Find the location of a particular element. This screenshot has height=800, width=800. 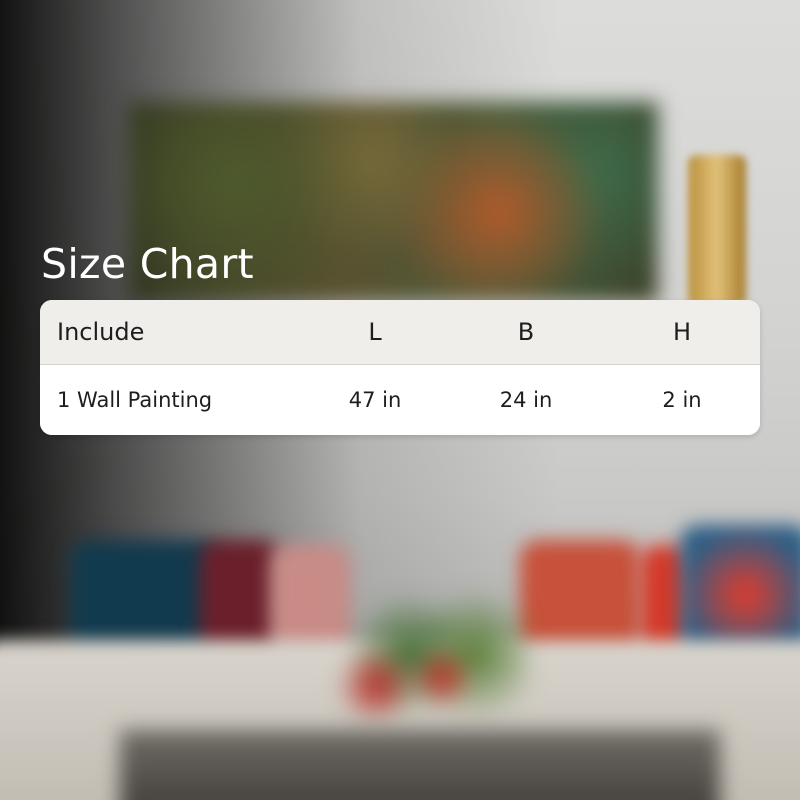

header-height: H is located at coordinates (682, 332).